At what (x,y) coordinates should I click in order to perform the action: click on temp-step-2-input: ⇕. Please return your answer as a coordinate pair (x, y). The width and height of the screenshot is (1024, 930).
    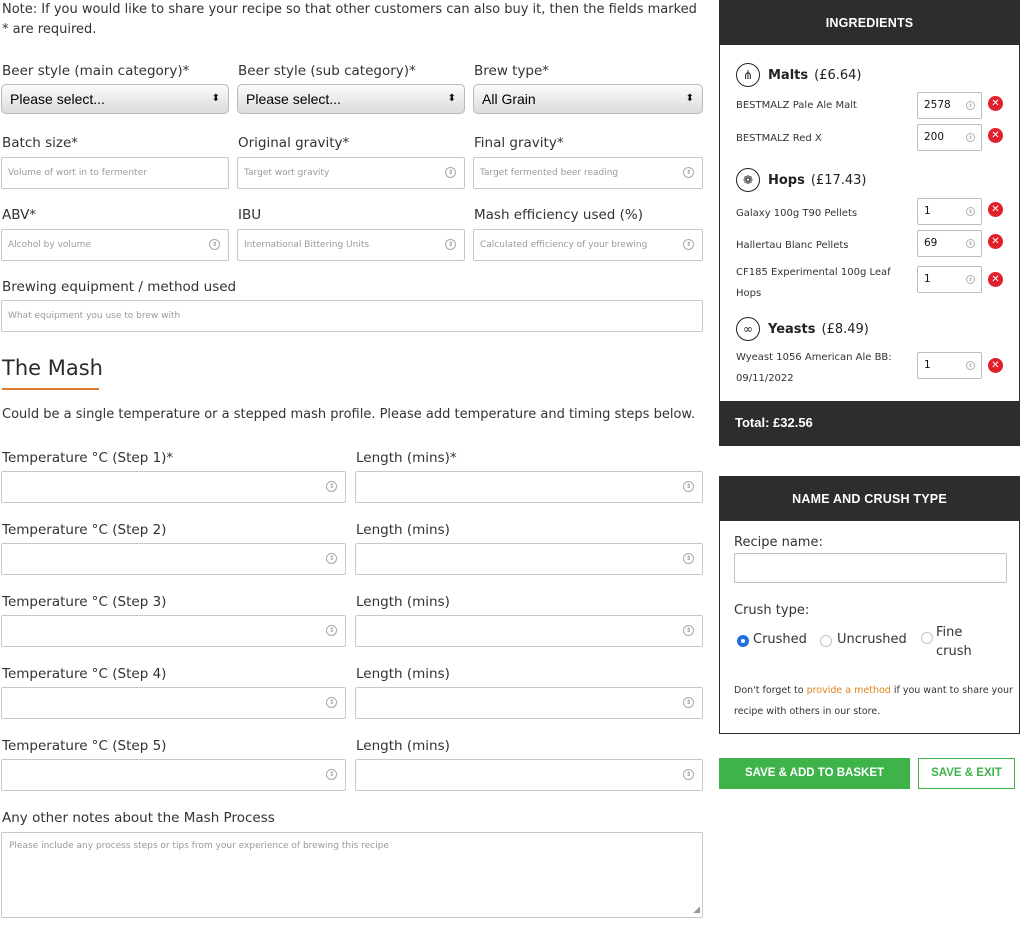
    Looking at the image, I should click on (173, 559).